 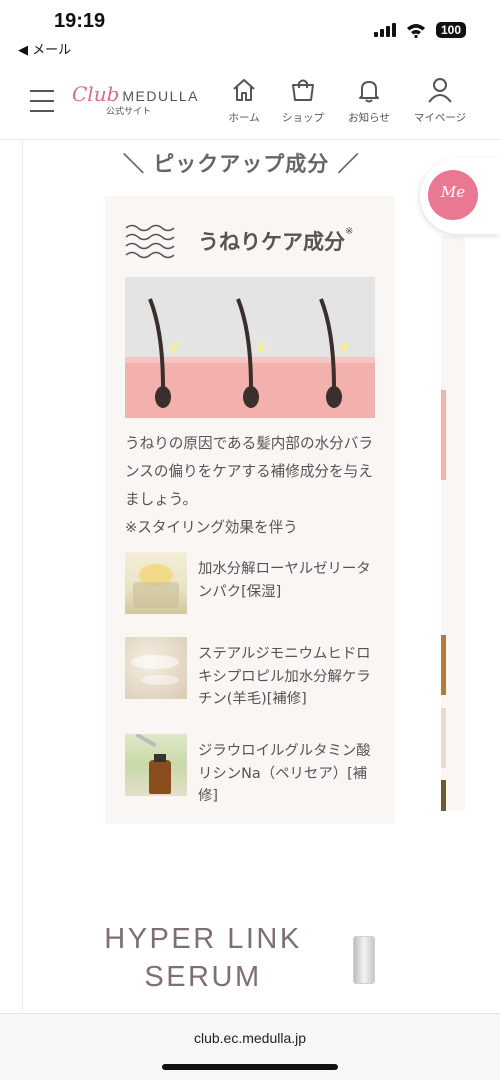 I want to click on status-bar: 19:19 ◀ メール 100, so click(x=250, y=31).